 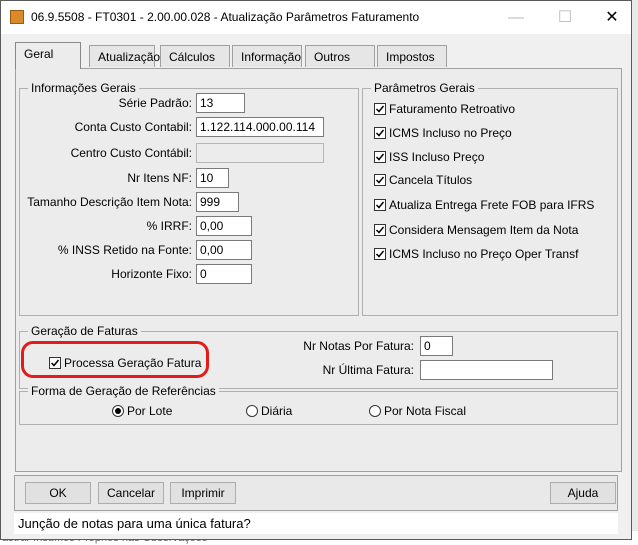 What do you see at coordinates (58, 493) in the screenshot?
I see `ok-button: OK` at bounding box center [58, 493].